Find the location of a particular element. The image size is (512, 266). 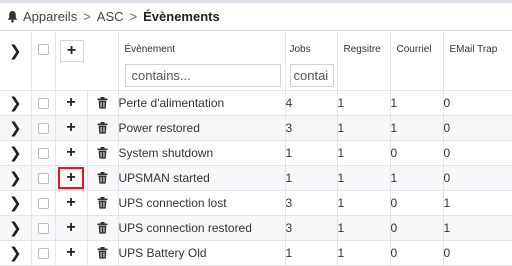

column-label-email-trap: EMail Trap is located at coordinates (473, 49).